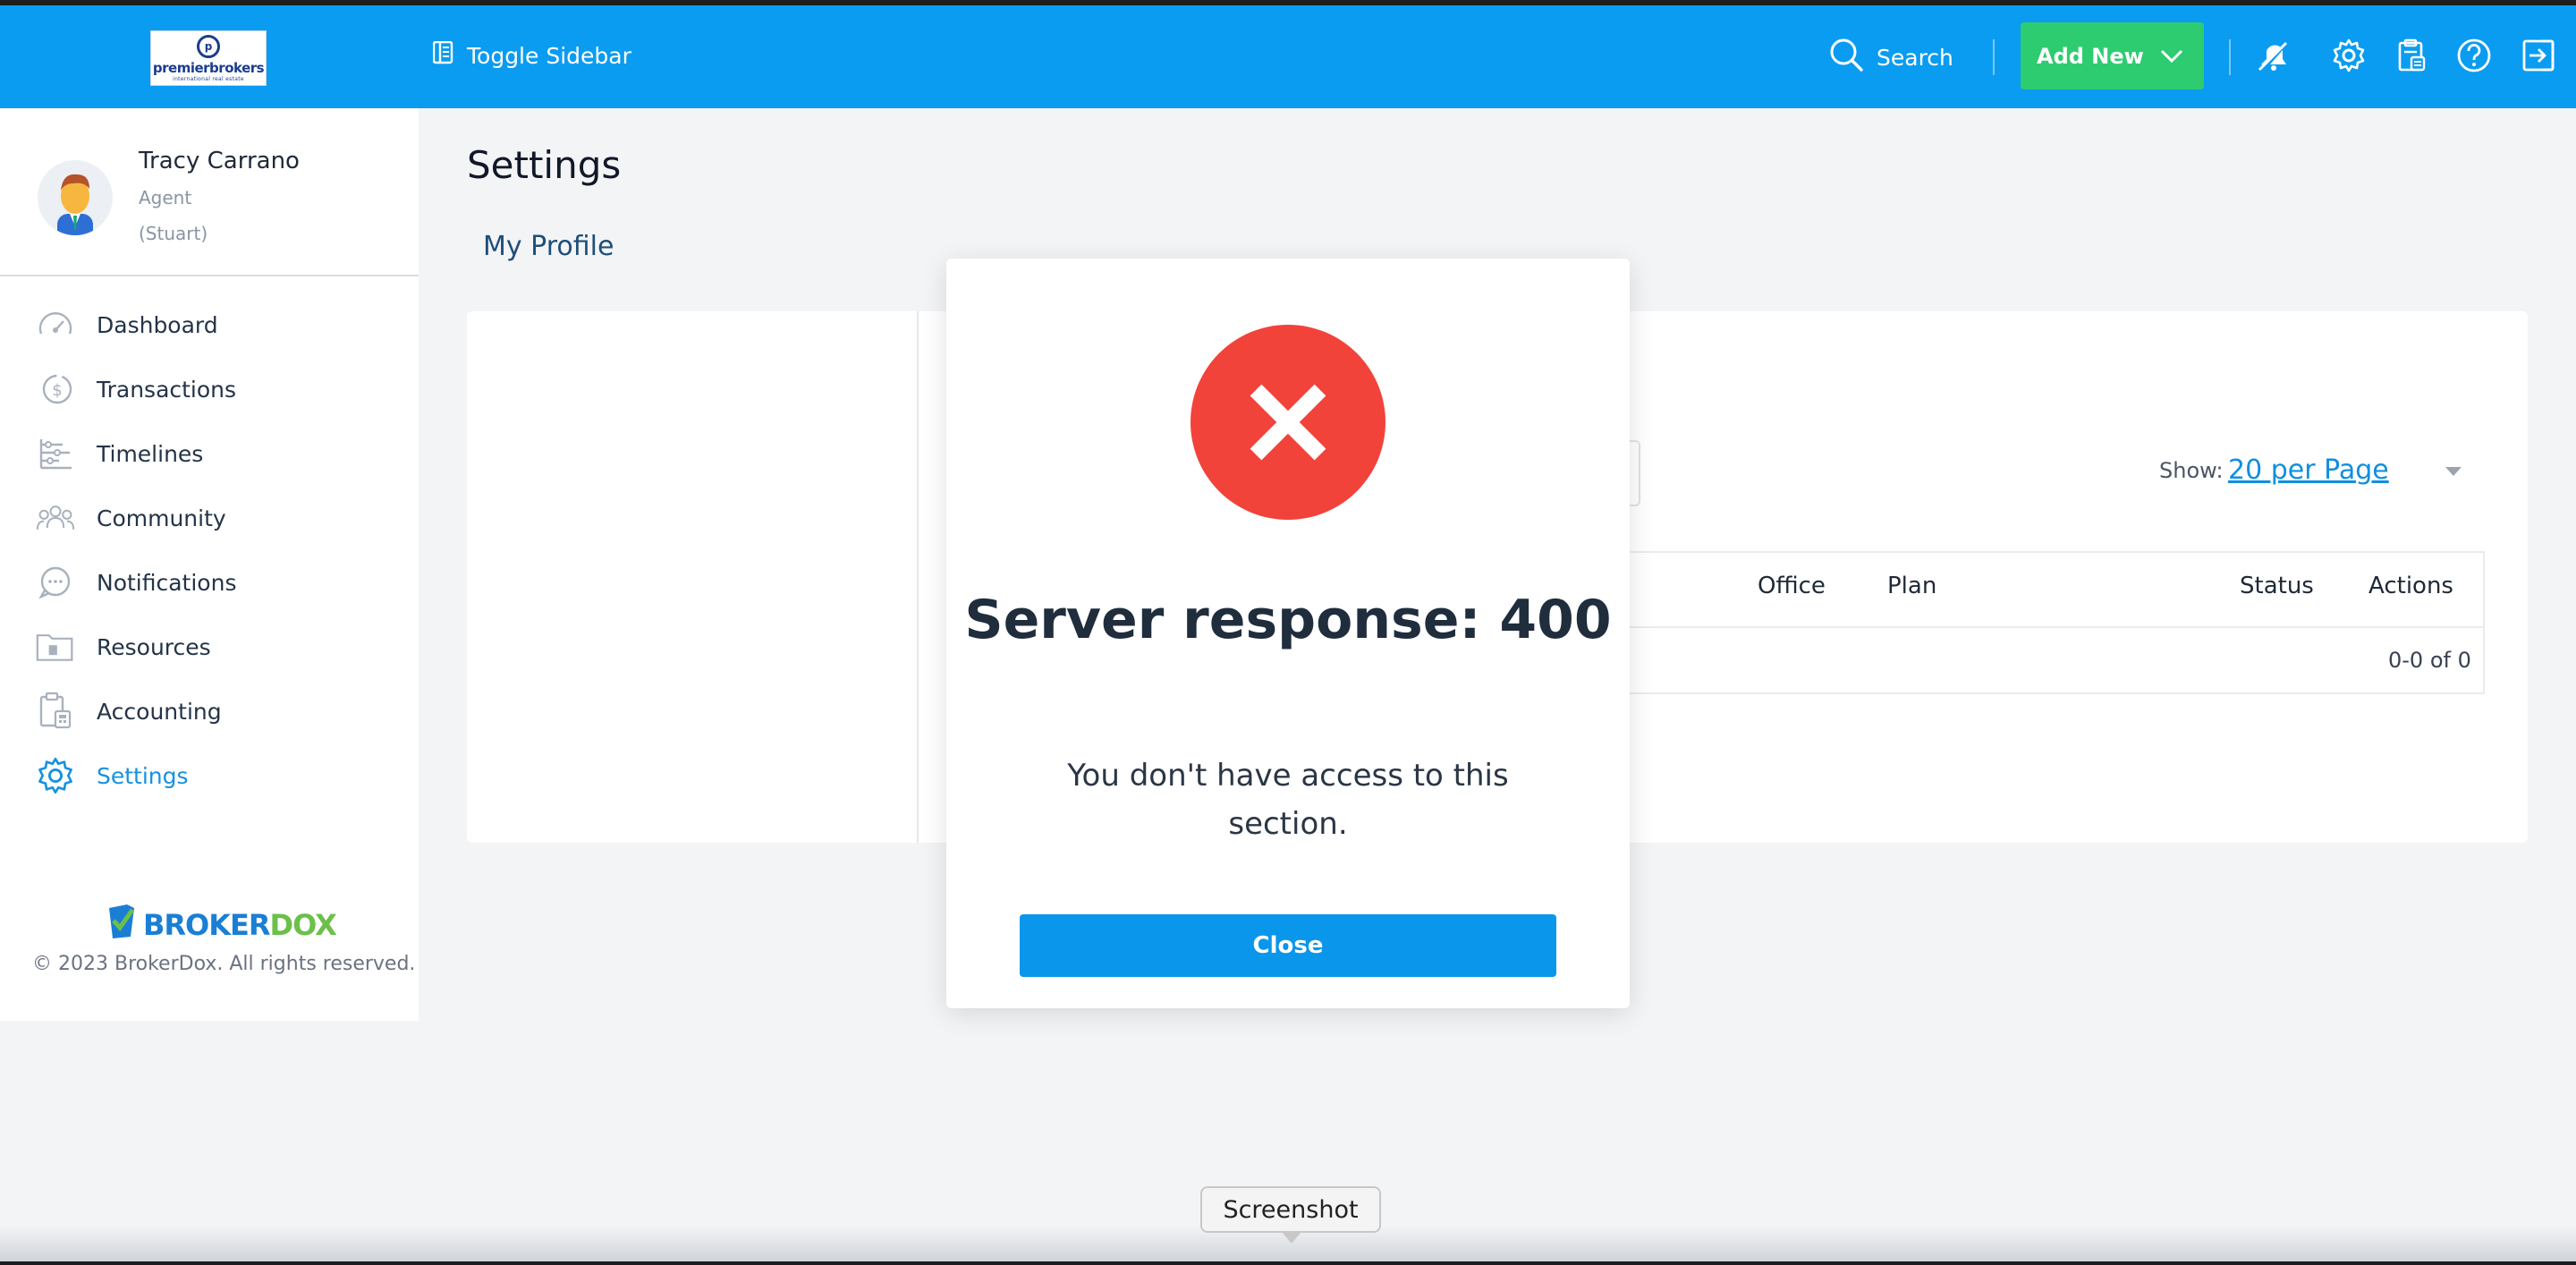 The height and width of the screenshot is (1265, 2576). I want to click on user-office: (Stuart), so click(173, 233).